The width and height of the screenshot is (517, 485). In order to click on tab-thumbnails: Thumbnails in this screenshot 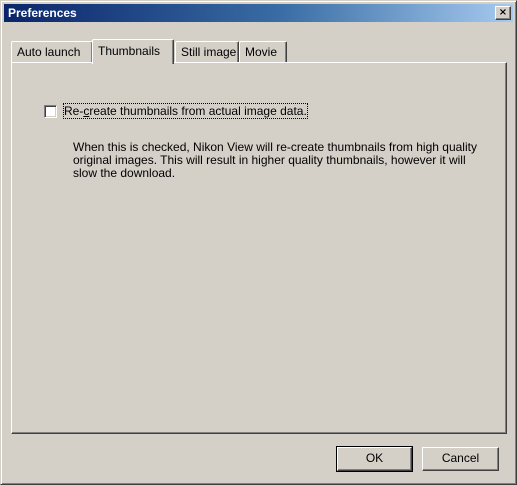, I will do `click(133, 51)`.